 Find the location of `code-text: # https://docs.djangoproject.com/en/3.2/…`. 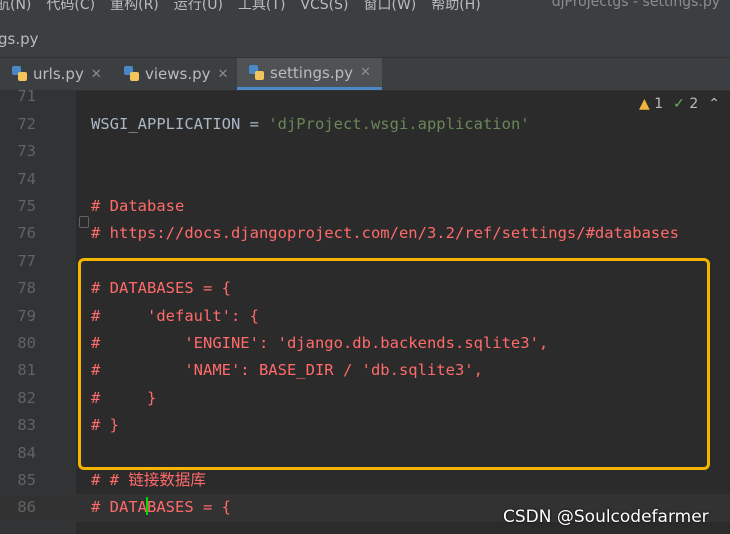

code-text: # https://docs.djangoproject.com/en/3.2/… is located at coordinates (385, 233).